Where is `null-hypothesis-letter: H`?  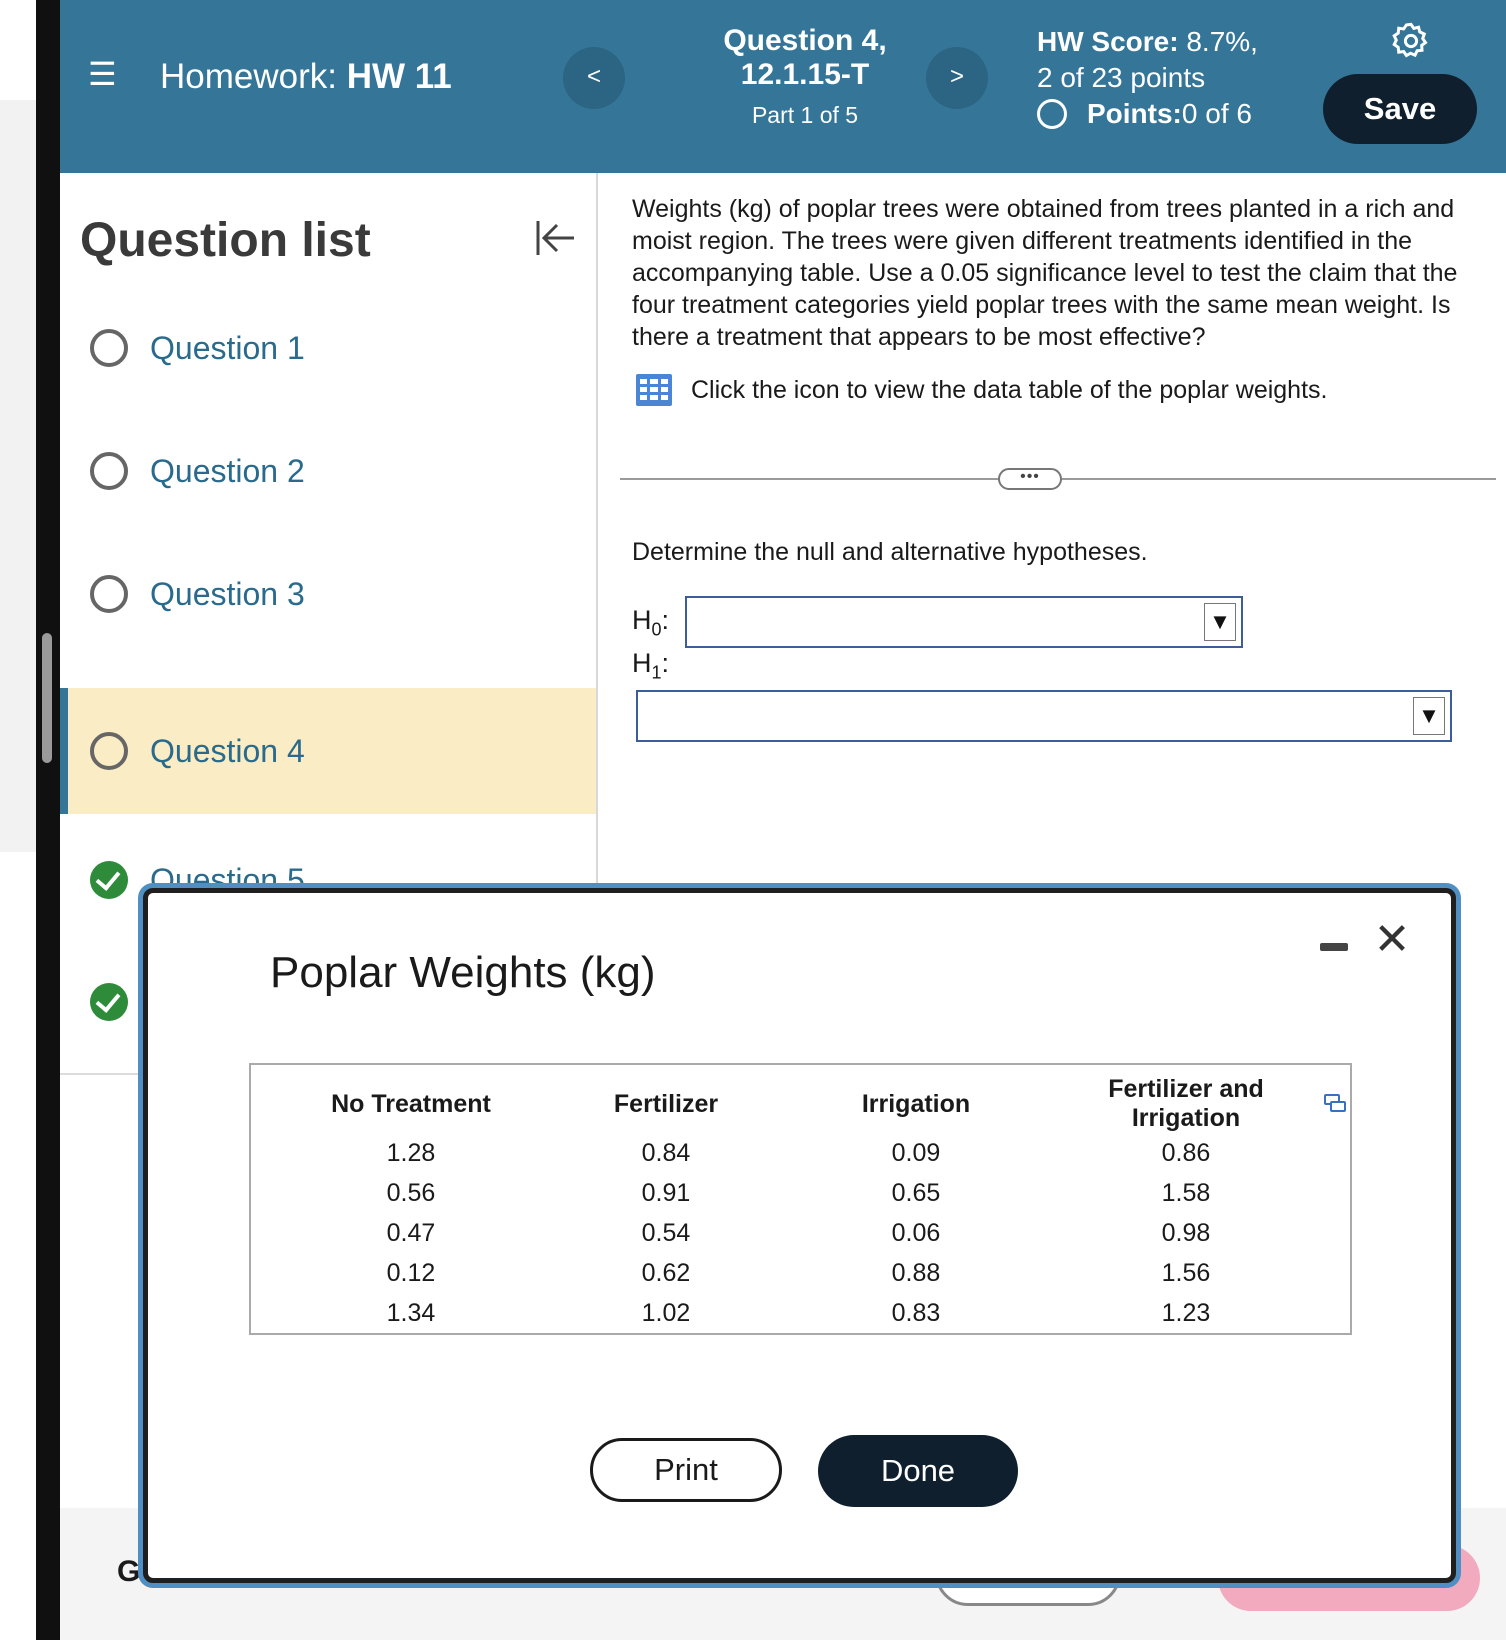
null-hypothesis-letter: H is located at coordinates (642, 620).